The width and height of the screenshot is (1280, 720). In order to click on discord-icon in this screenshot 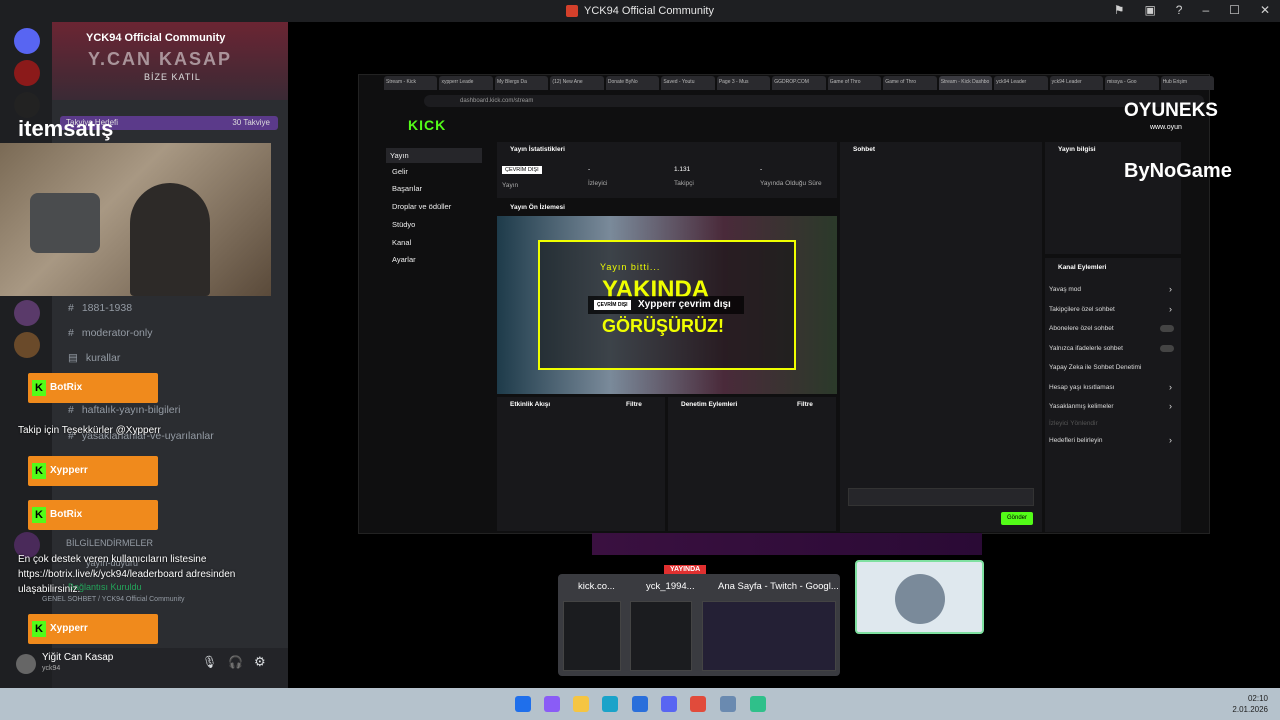, I will do `click(669, 704)`.